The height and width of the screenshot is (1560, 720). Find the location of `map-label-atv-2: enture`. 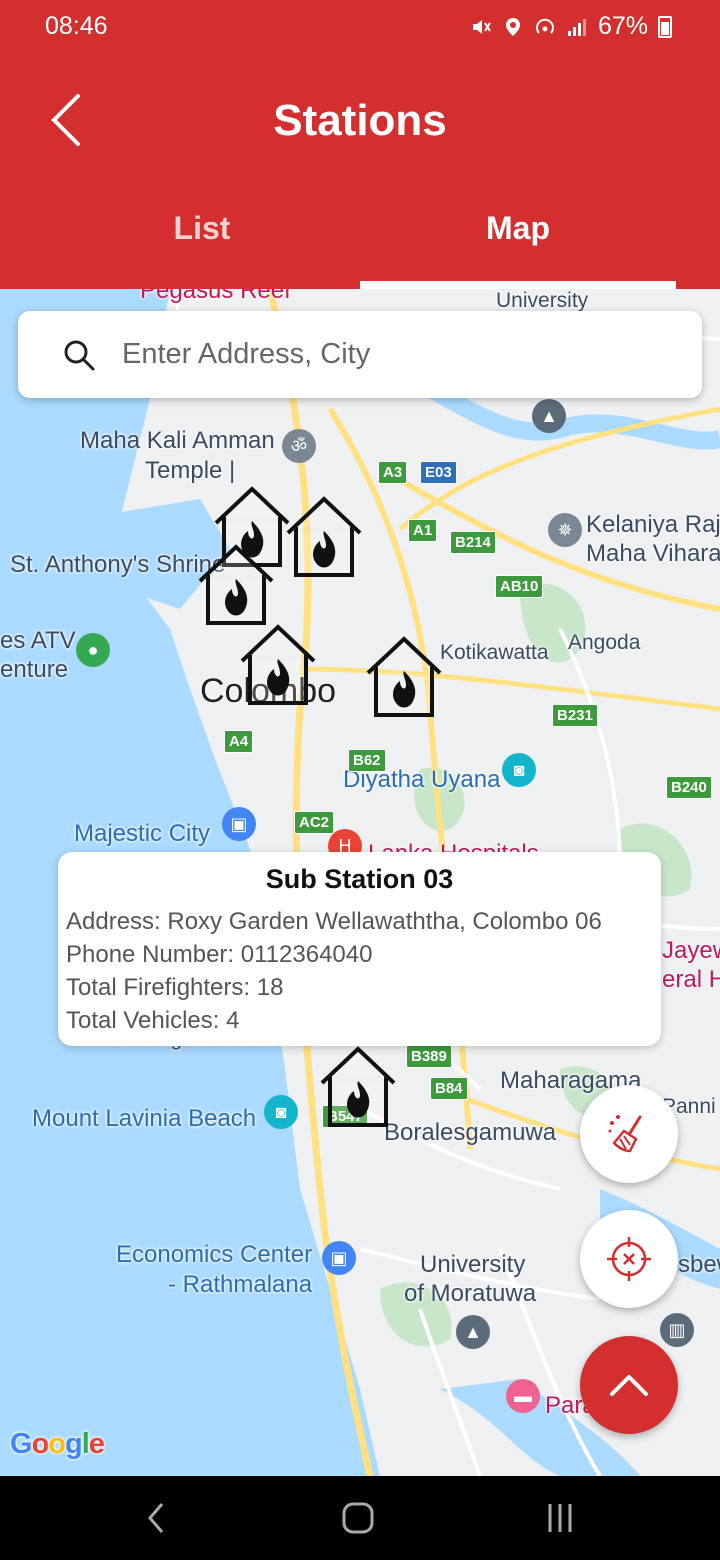

map-label-atv-2: enture is located at coordinates (34, 669).